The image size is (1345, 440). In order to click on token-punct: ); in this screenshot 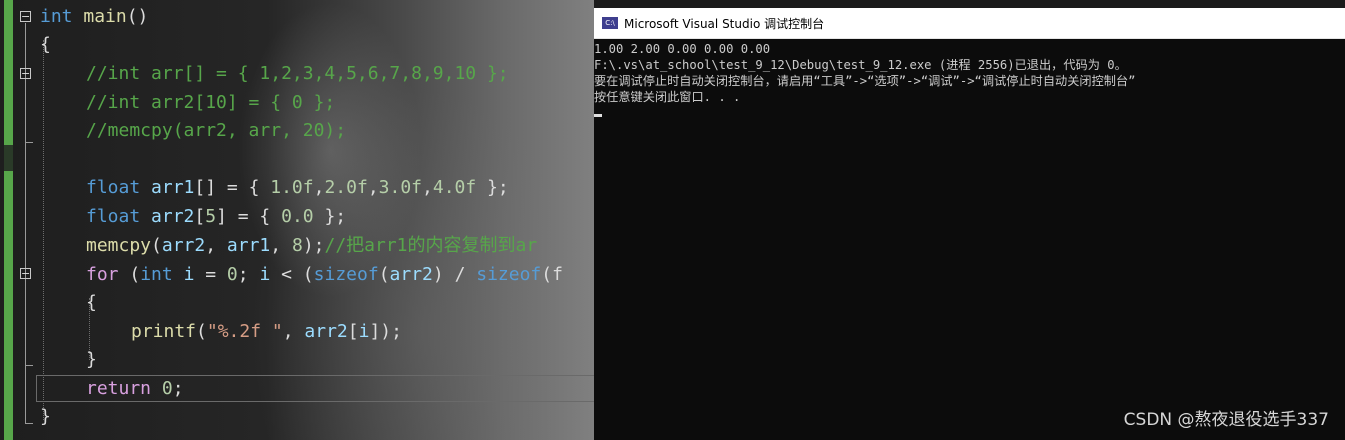, I will do `click(313, 245)`.